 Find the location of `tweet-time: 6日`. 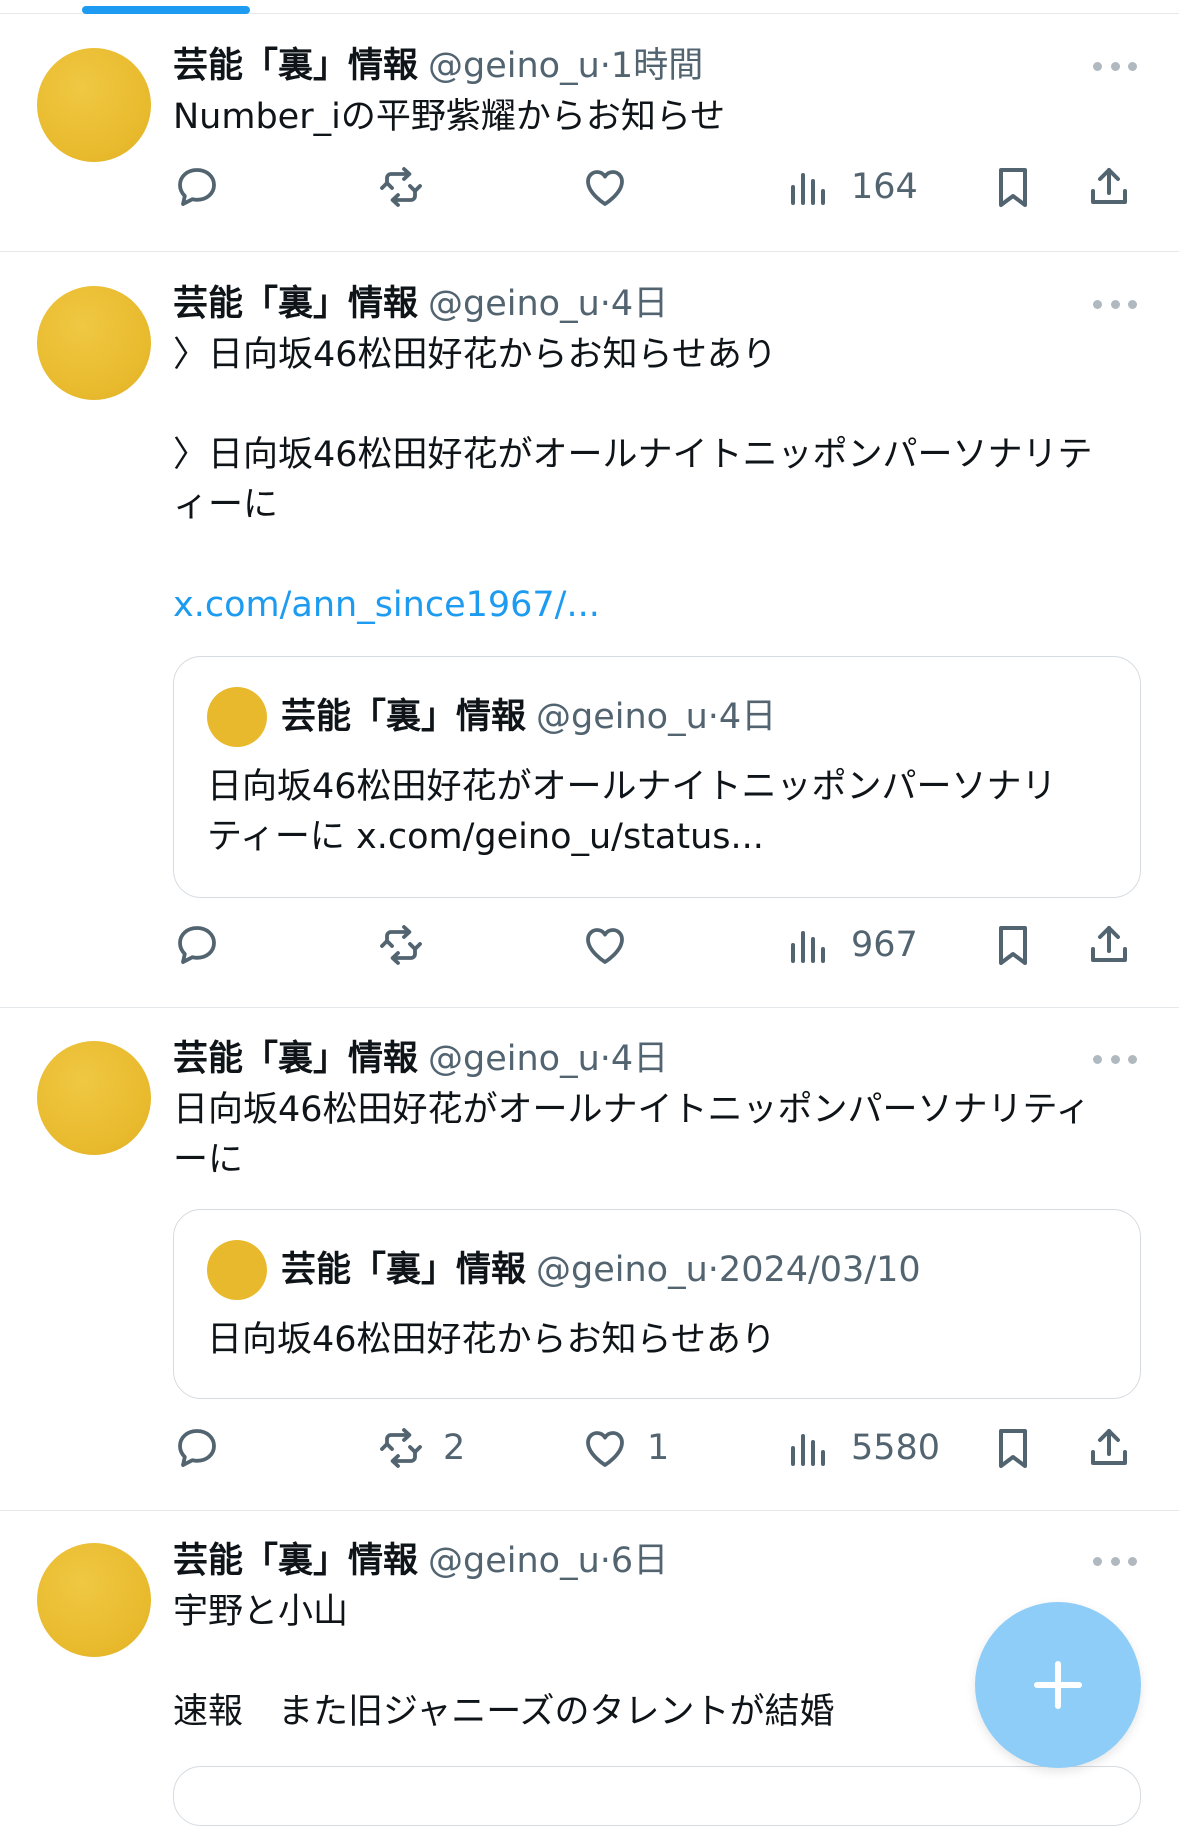

tweet-time: 6日 is located at coordinates (639, 1561).